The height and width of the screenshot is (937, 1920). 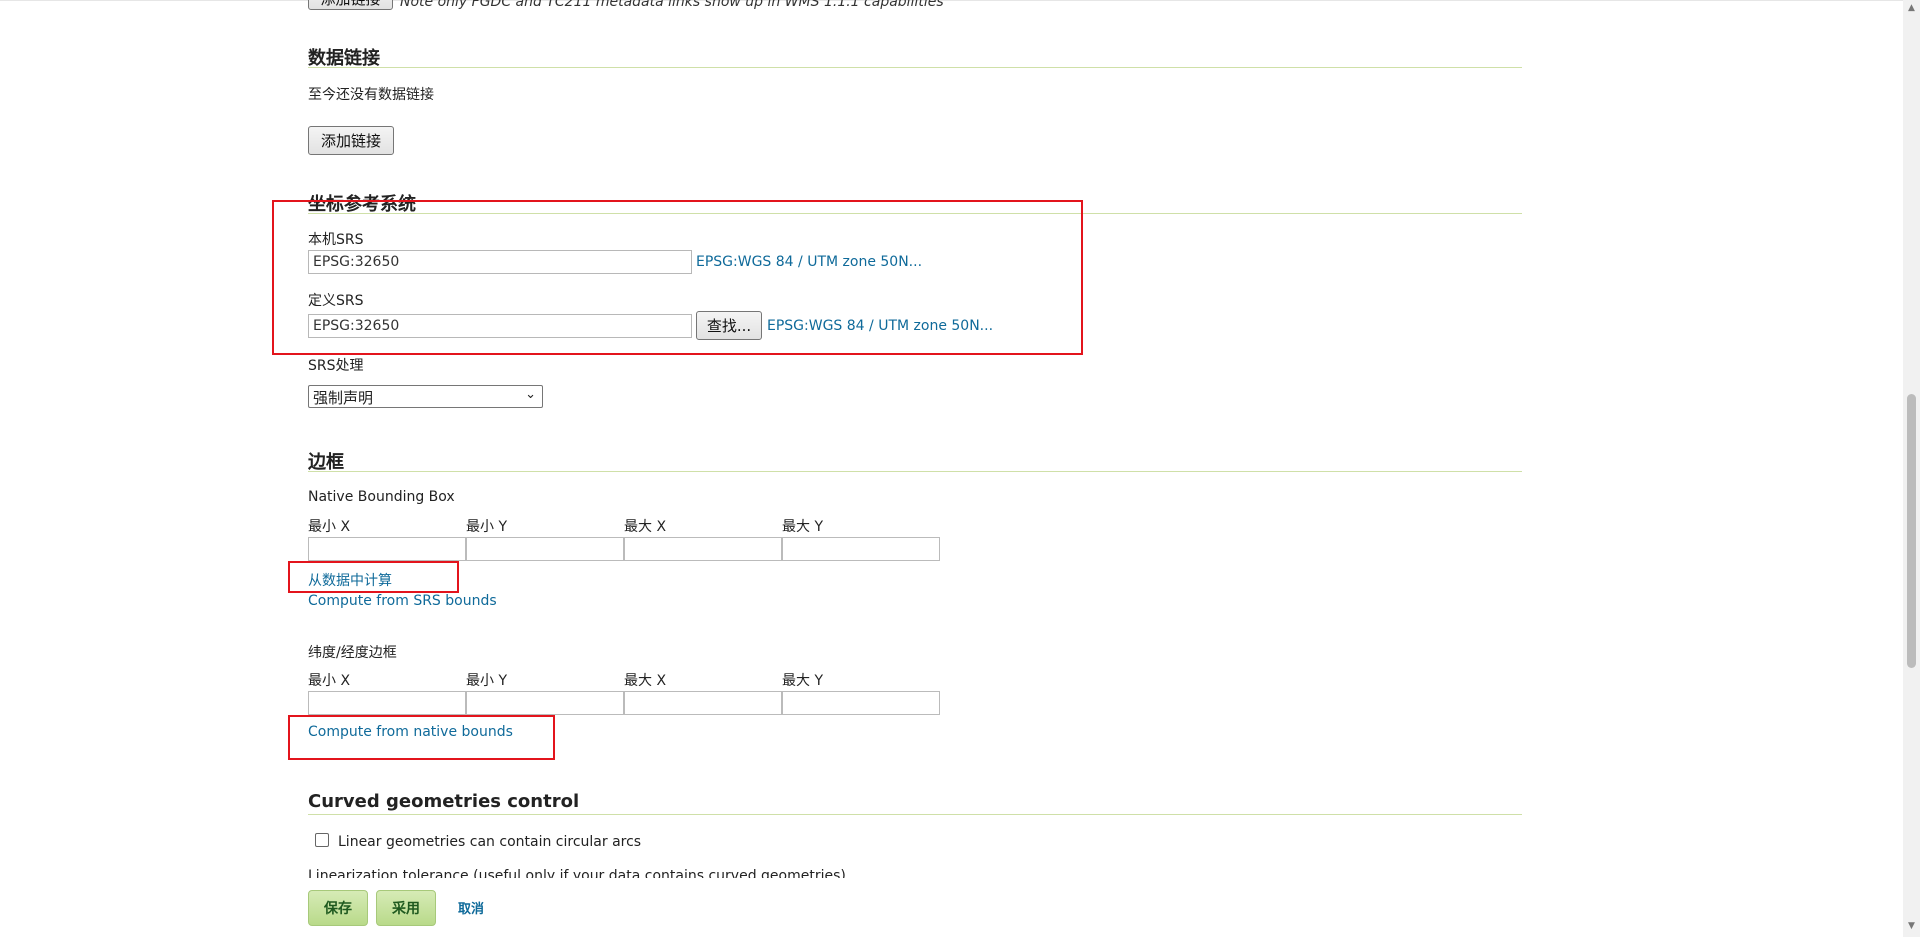 What do you see at coordinates (487, 681) in the screenshot?
I see `latlon-miny-label: 最小 Y` at bounding box center [487, 681].